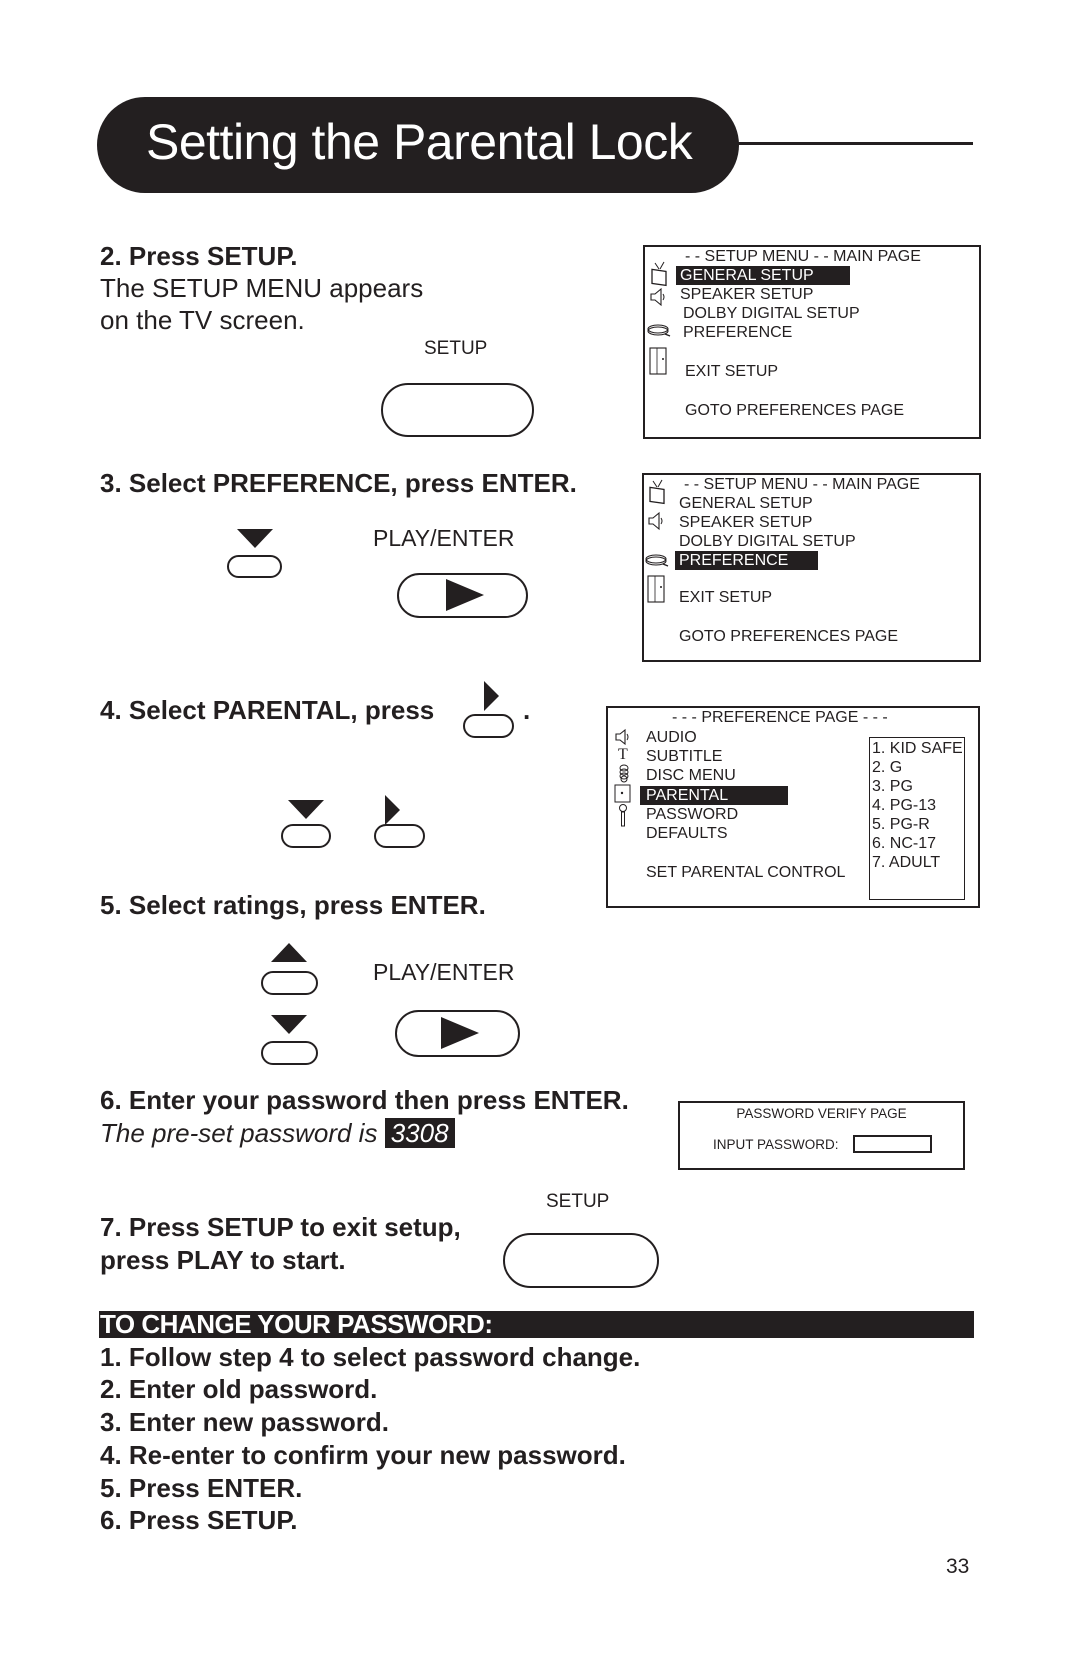 This screenshot has height=1669, width=1080. What do you see at coordinates (280, 1227) in the screenshot?
I see `step7-line1: 7. Press SETUP to exit setup,` at bounding box center [280, 1227].